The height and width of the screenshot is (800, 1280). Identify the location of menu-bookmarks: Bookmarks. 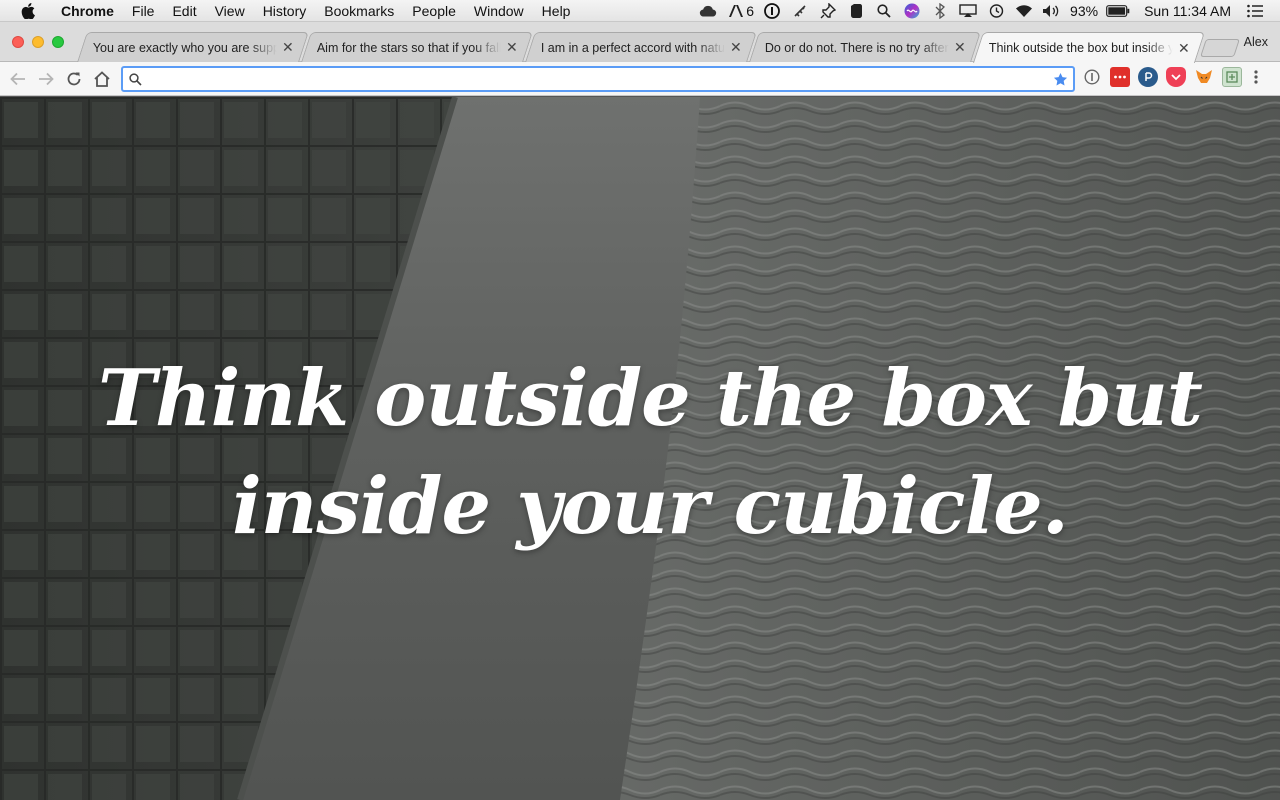
(359, 11).